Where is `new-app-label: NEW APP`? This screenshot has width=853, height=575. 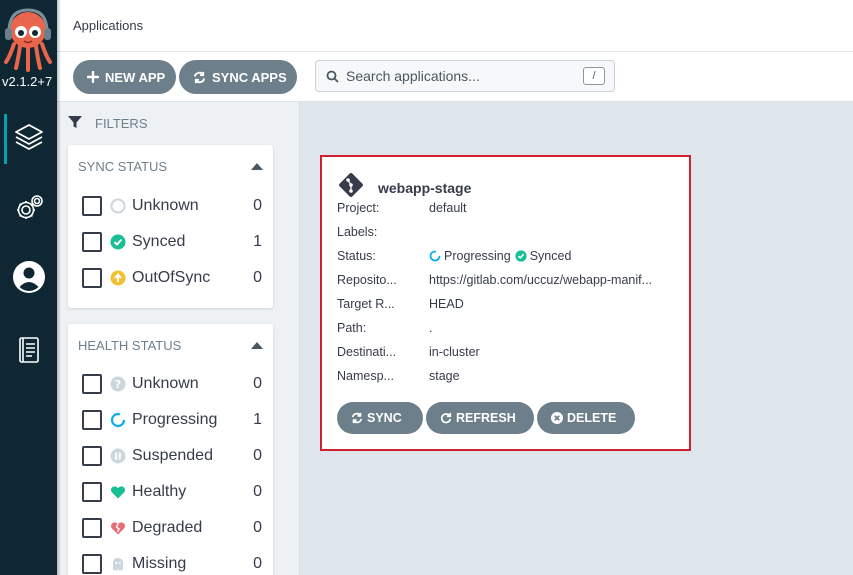 new-app-label: NEW APP is located at coordinates (135, 77).